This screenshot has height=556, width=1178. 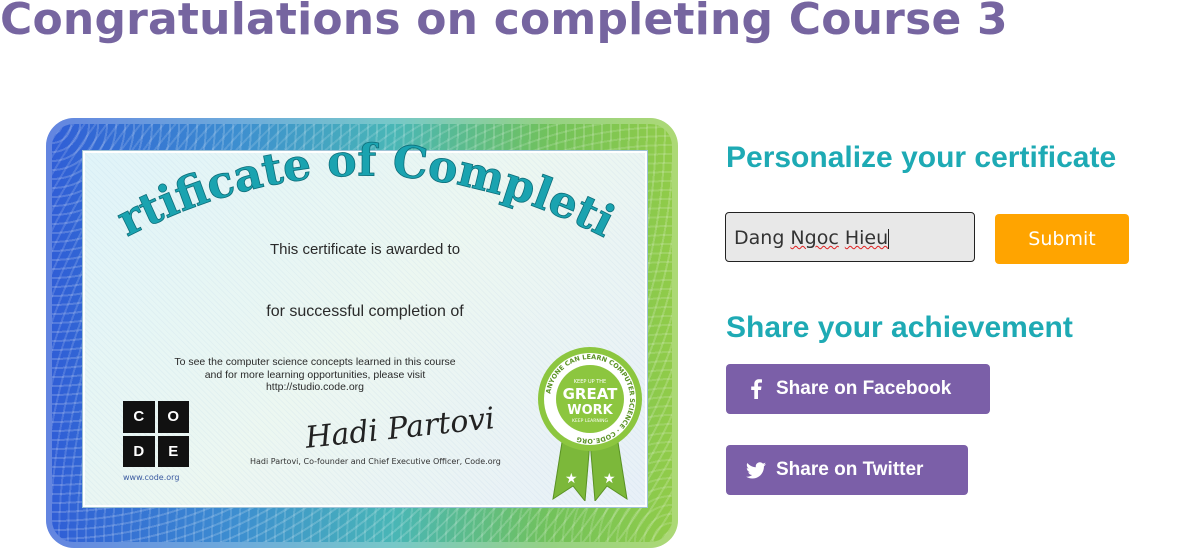 I want to click on certificate-heading: Certificate of Completion, so click(x=356, y=170).